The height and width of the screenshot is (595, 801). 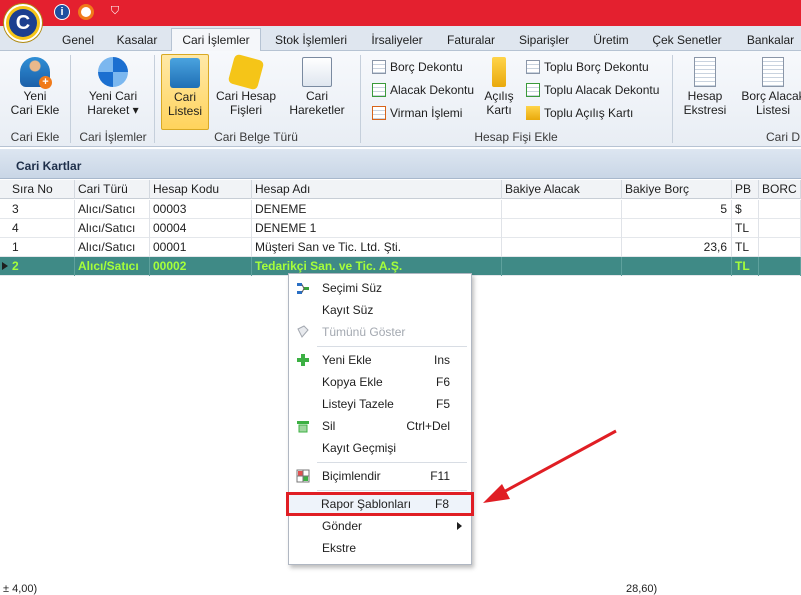 I want to click on tab-uretim: Üretim, so click(x=611, y=40).